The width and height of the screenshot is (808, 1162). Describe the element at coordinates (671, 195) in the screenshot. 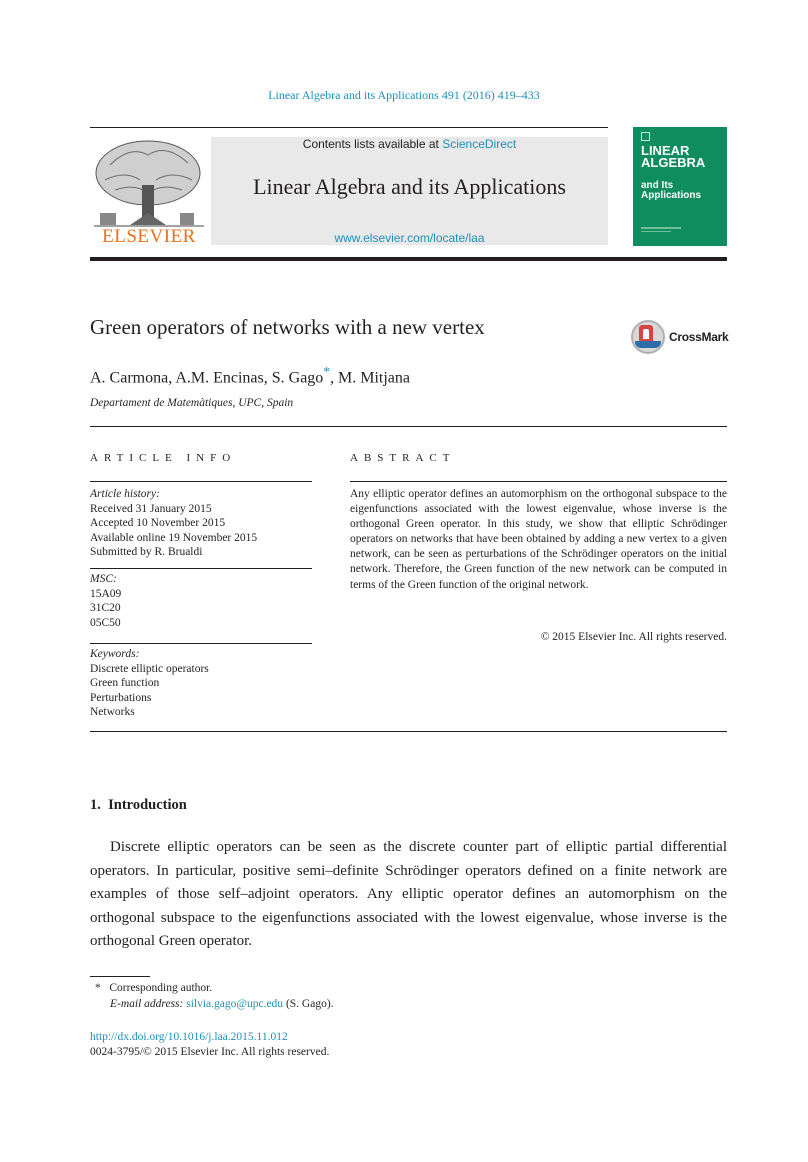

I see `cover-subtitle-line2: Applications` at that location.